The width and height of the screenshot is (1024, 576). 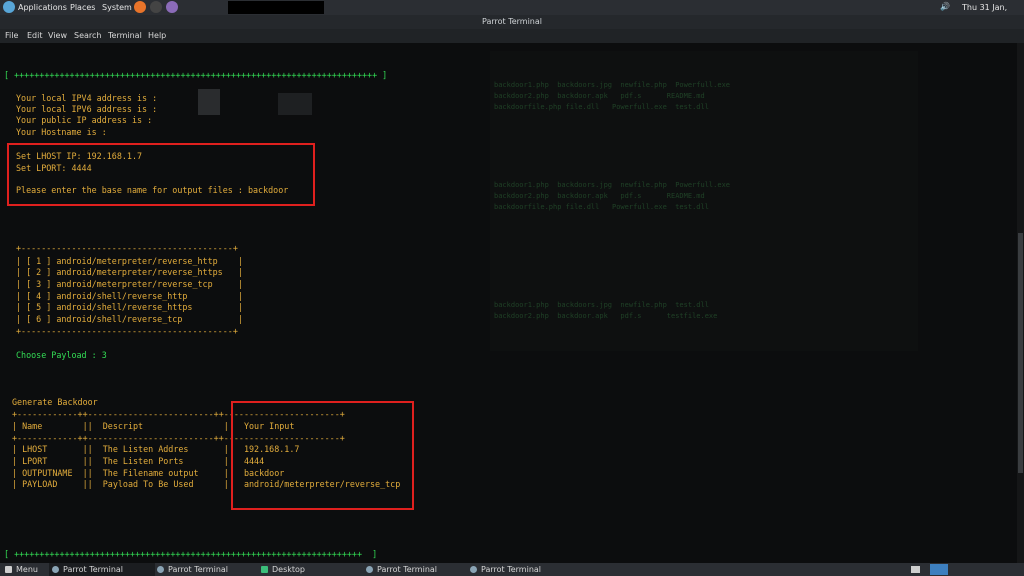 I want to click on hostname-line: Your Hostname is :, so click(x=61, y=132).